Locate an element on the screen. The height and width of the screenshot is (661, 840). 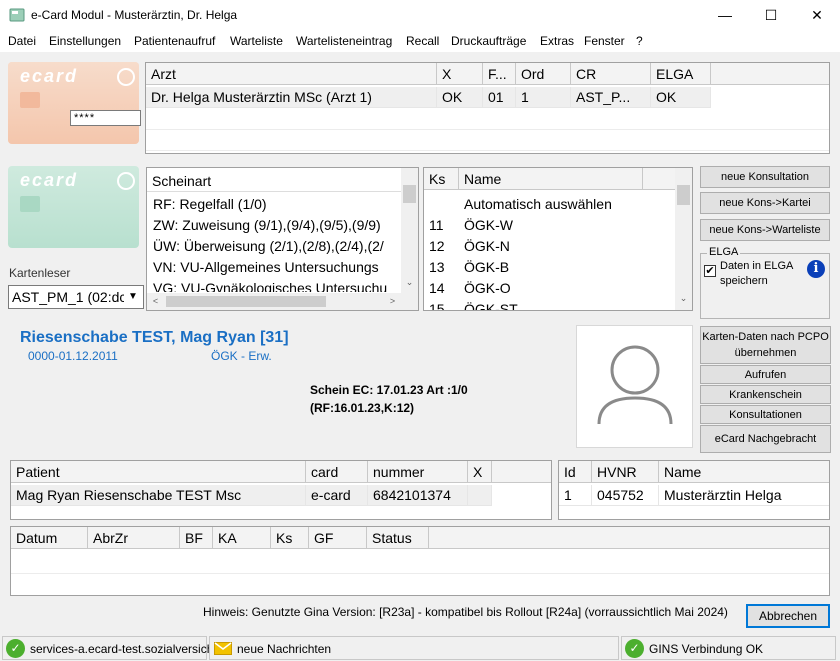
col-nummer: nummer is located at coordinates (418, 472).